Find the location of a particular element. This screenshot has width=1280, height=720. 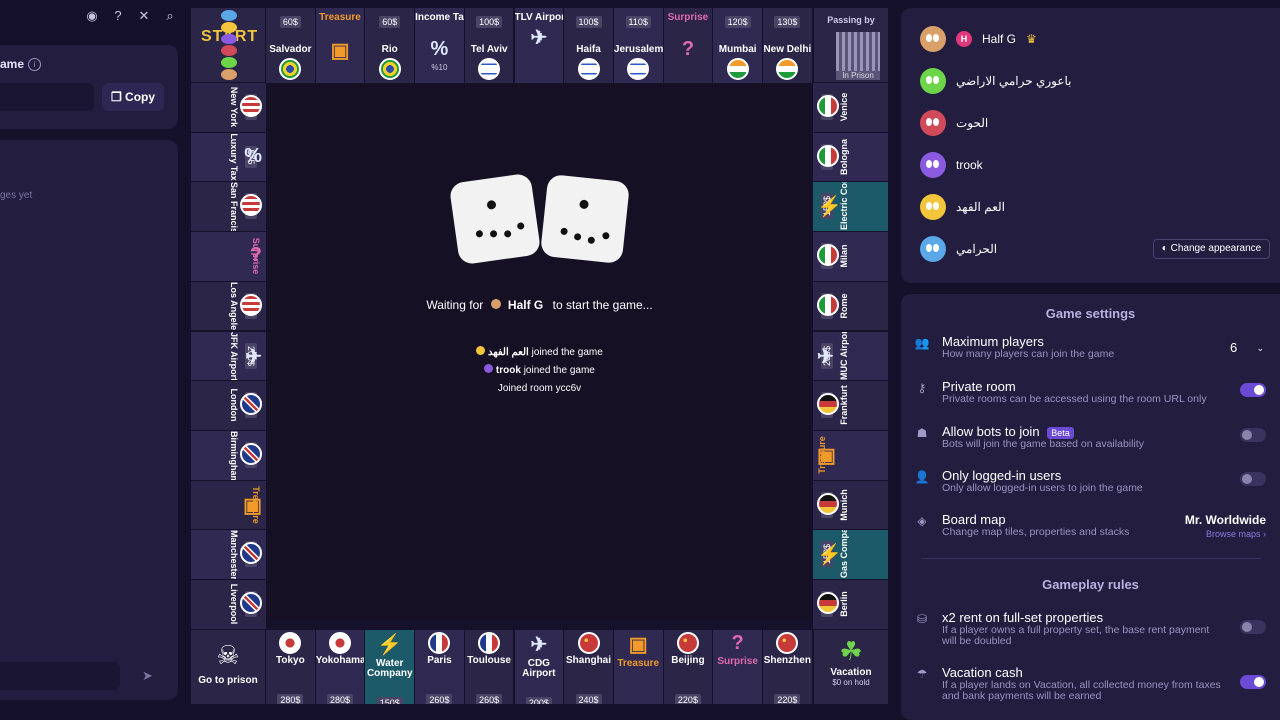

help-icon: ? is located at coordinates (118, 16).